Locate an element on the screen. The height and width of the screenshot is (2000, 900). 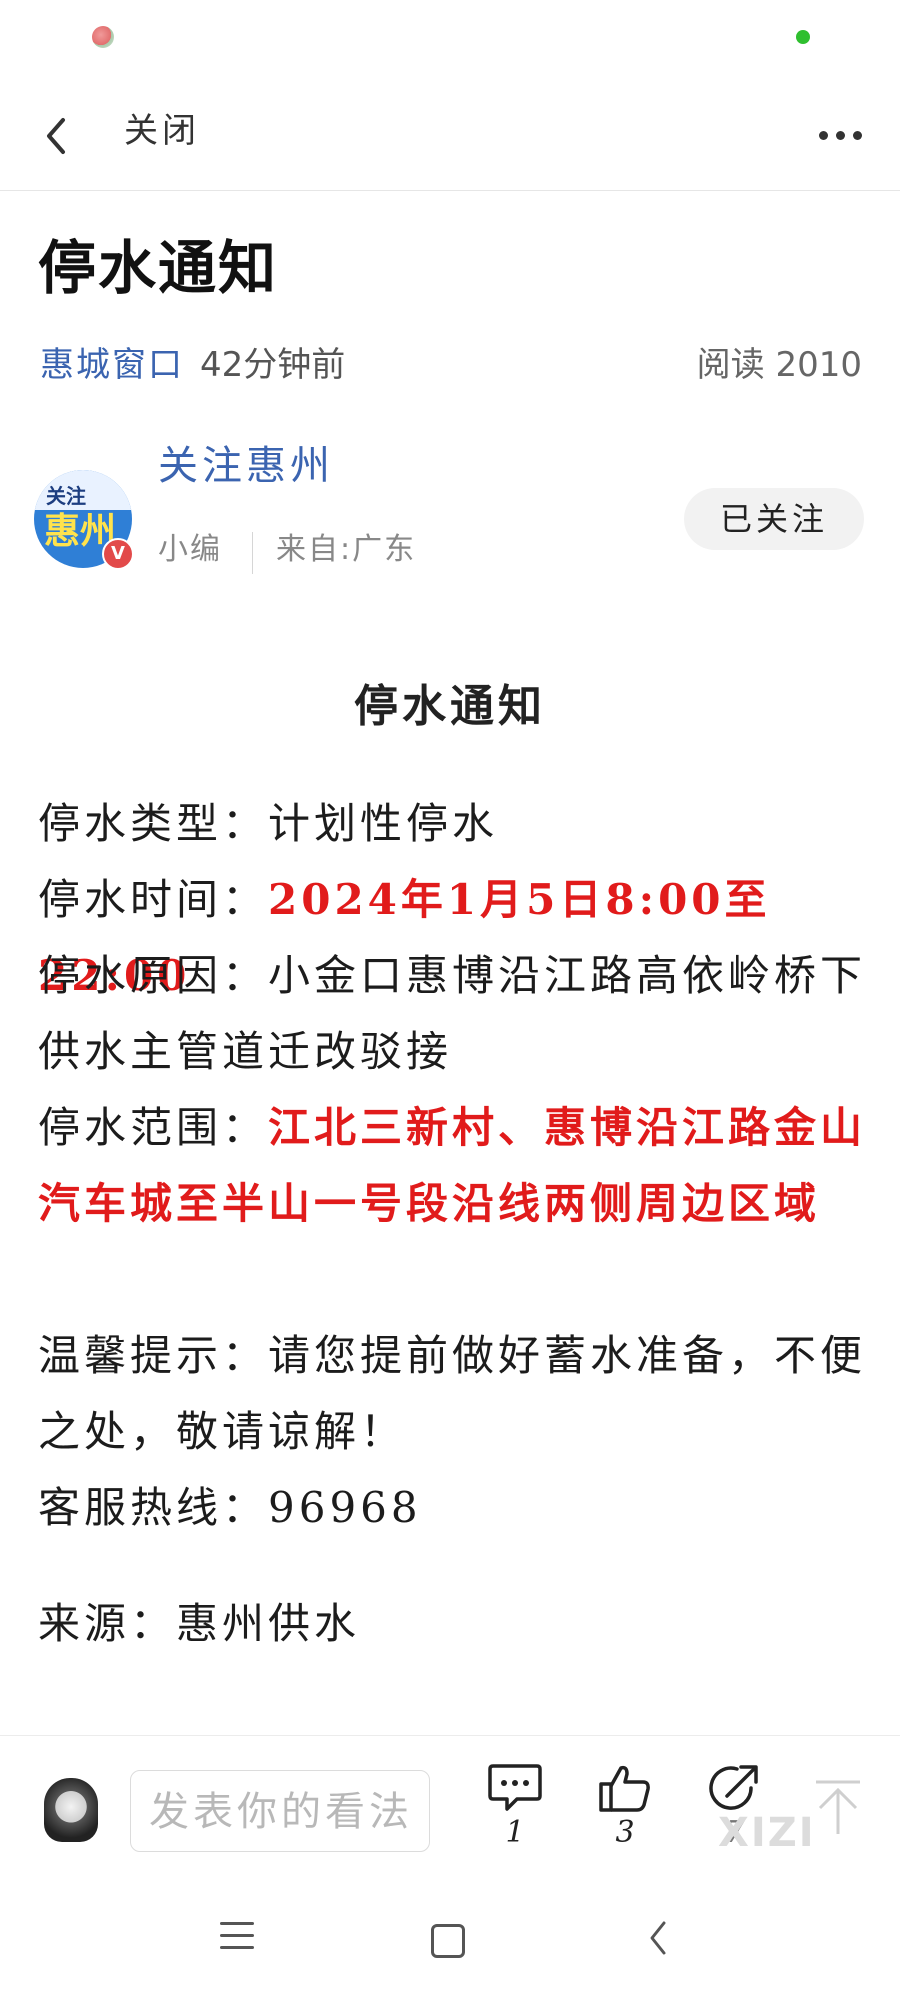
outage-type-value: 计划性停水 is located at coordinates (383, 823).